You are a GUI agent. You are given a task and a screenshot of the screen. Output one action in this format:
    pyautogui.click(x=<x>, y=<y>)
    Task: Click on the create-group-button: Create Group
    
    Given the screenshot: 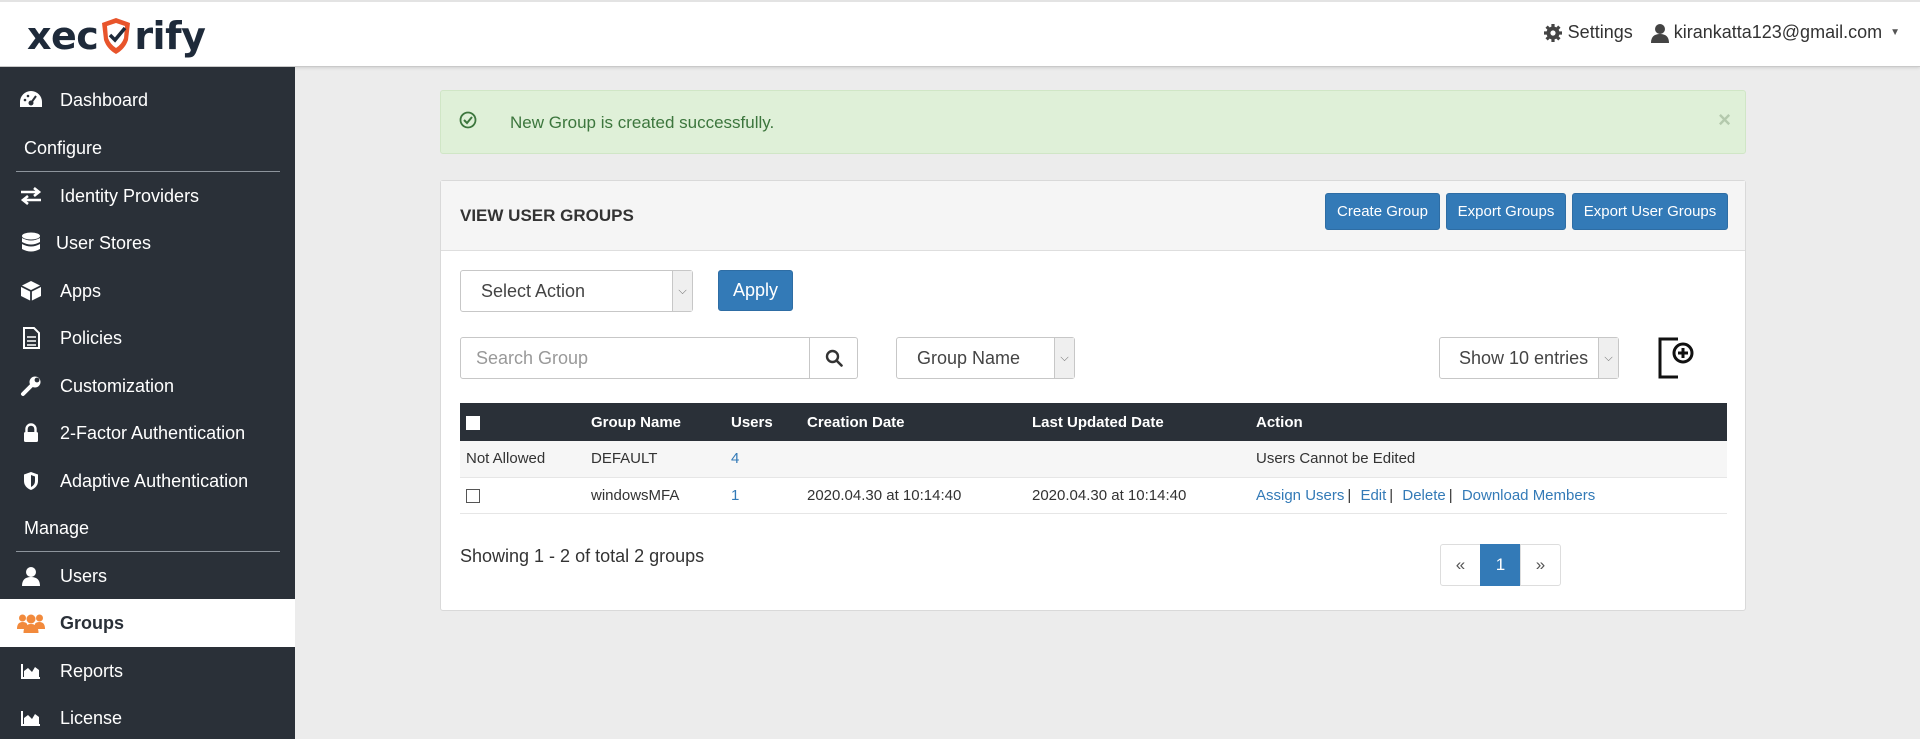 What is the action you would take?
    pyautogui.click(x=1382, y=211)
    